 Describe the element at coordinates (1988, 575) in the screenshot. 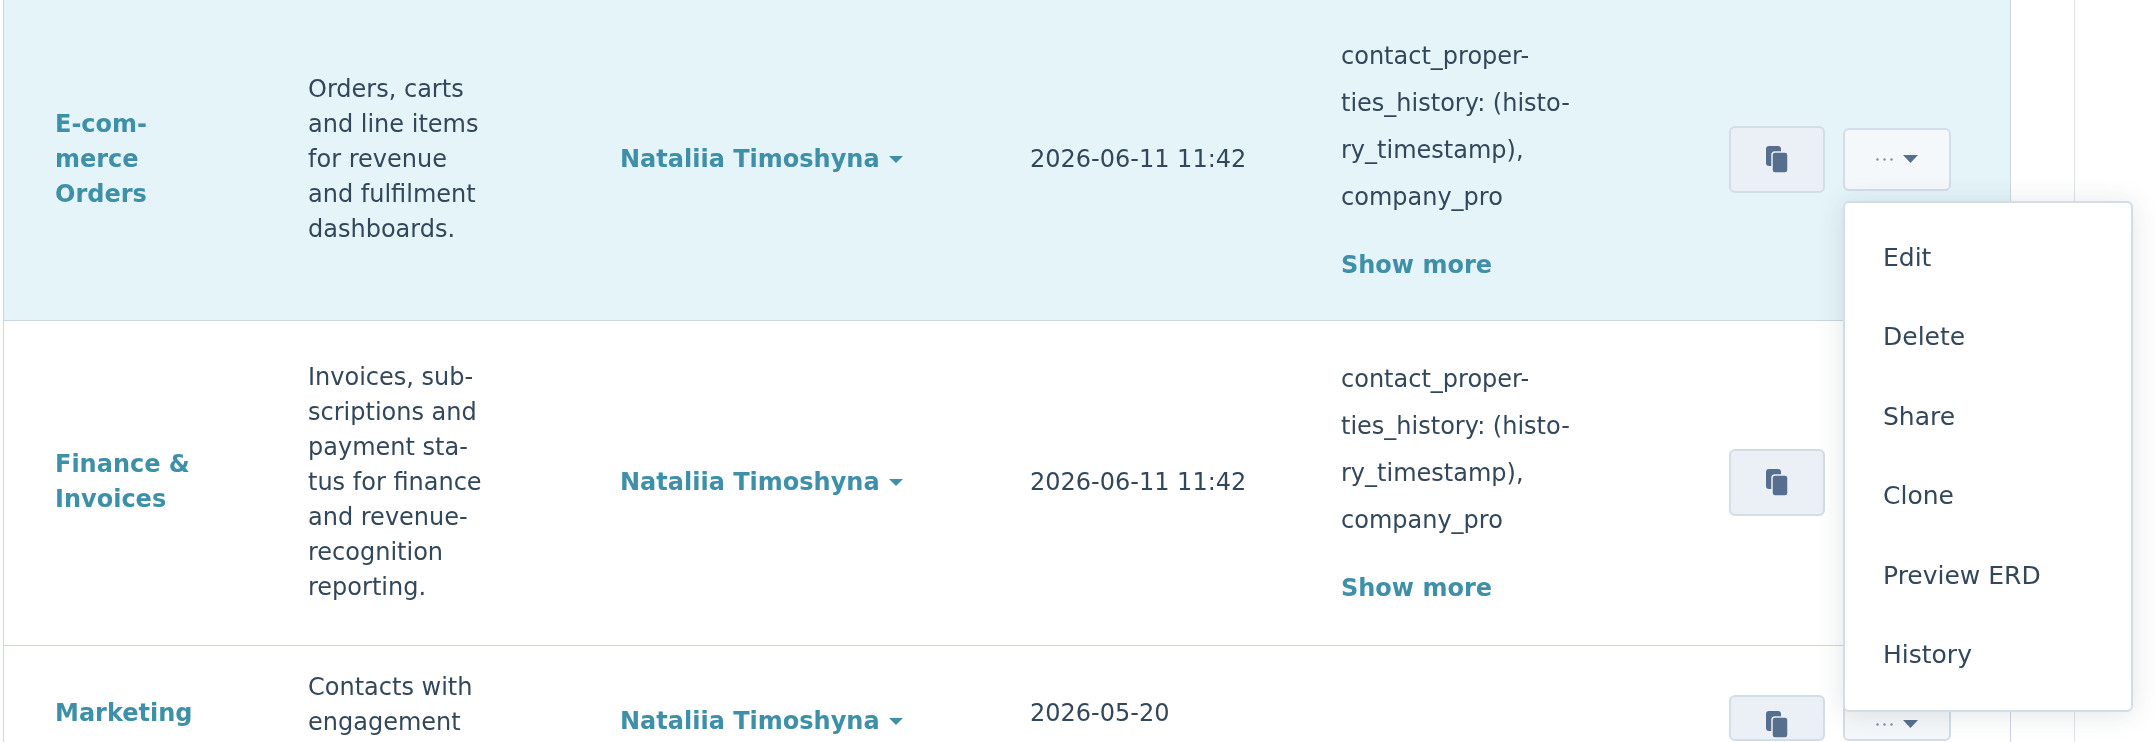

I see `menu-item: Preview ERD` at that location.